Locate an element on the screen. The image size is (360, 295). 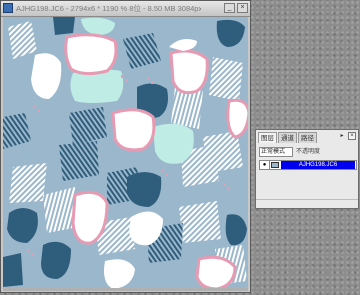
visibility-eye-icon: ● is located at coordinates (265, 165).